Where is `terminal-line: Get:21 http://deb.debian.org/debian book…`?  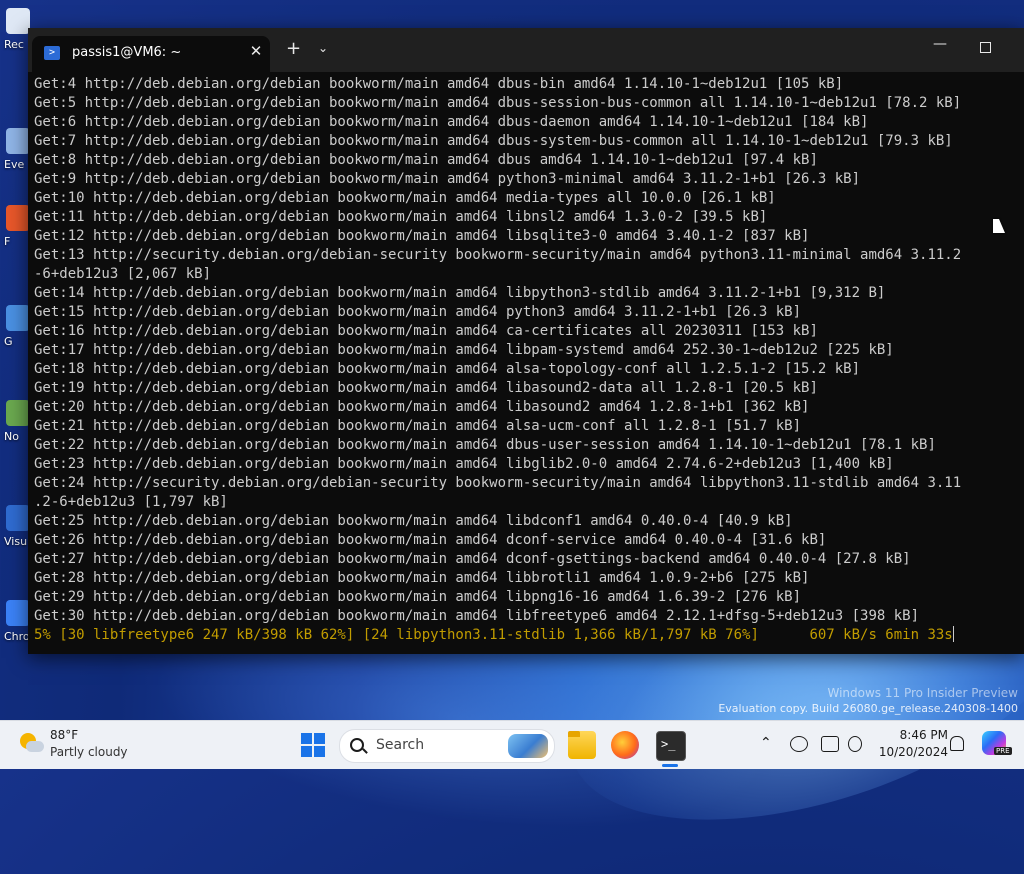
terminal-line: Get:21 http://deb.debian.org/debian book… is located at coordinates (418, 426).